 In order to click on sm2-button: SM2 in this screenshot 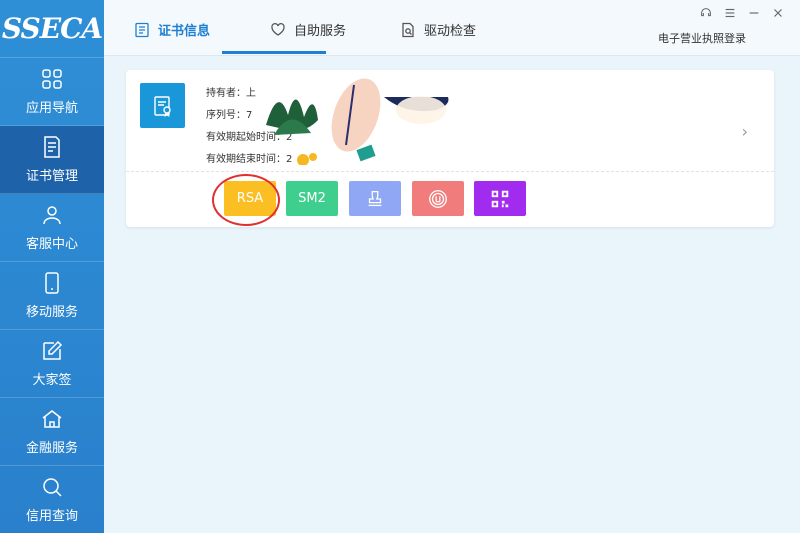, I will do `click(312, 198)`.